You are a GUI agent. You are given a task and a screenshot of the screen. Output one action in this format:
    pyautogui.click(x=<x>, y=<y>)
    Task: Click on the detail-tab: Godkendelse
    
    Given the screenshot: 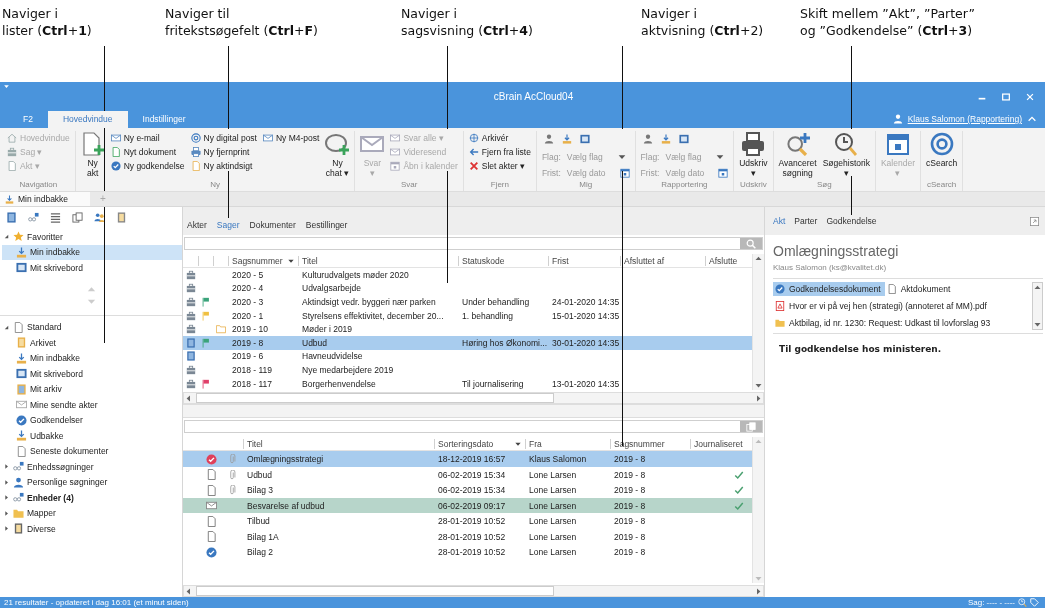 What is the action you would take?
    pyautogui.click(x=851, y=221)
    